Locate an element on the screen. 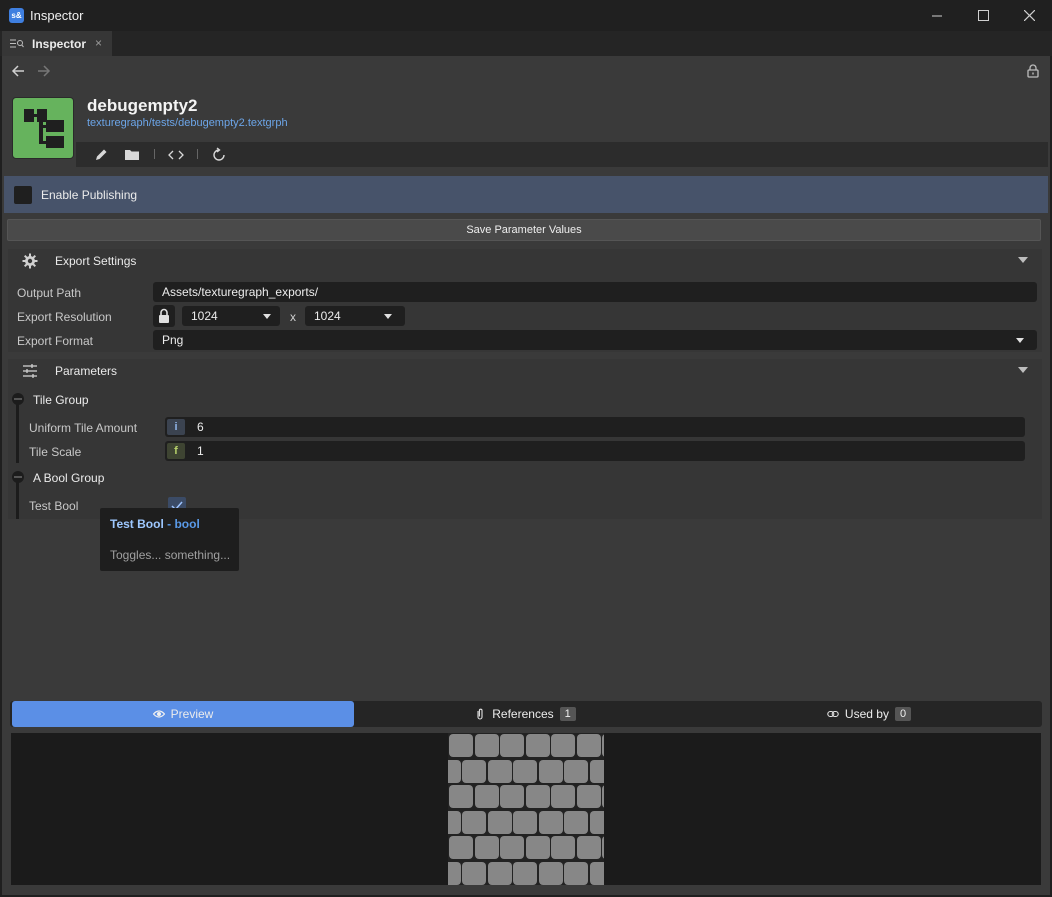 The height and width of the screenshot is (897, 1052). resolution-lock-button is located at coordinates (164, 316).